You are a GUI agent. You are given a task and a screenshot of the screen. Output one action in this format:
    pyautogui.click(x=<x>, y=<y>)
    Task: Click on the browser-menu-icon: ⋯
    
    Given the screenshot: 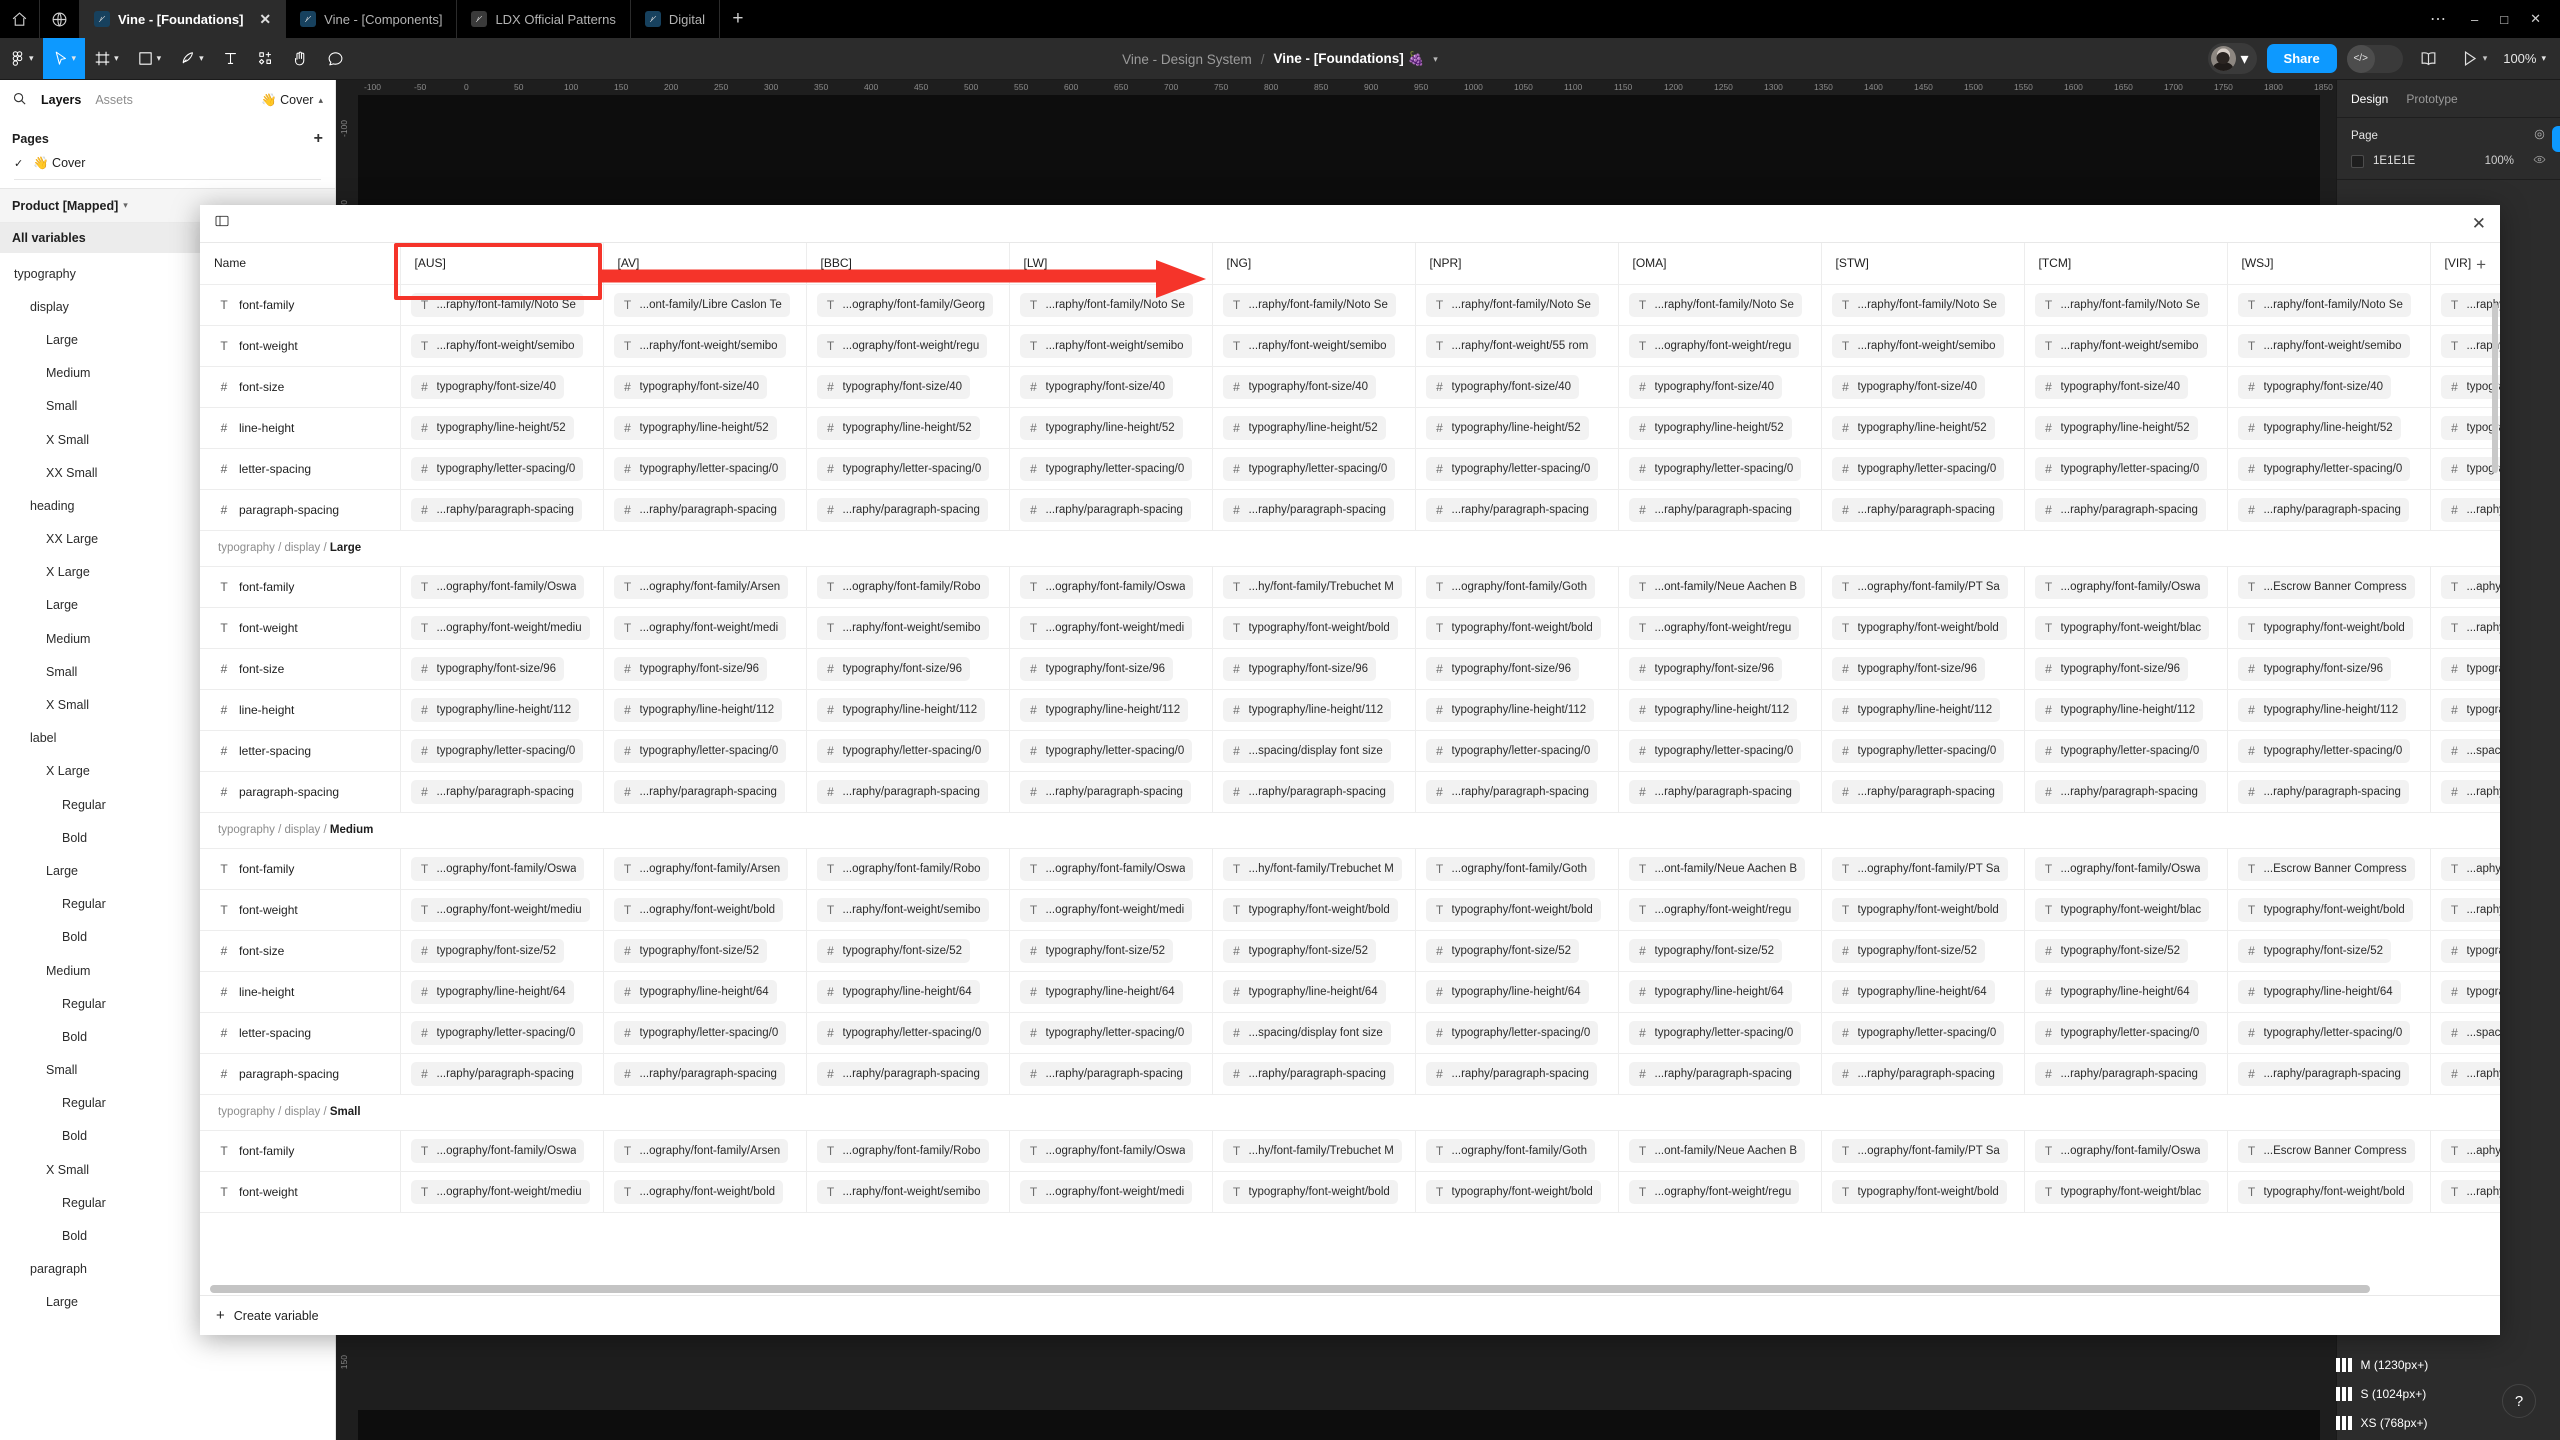 What is the action you would take?
    pyautogui.click(x=2439, y=19)
    